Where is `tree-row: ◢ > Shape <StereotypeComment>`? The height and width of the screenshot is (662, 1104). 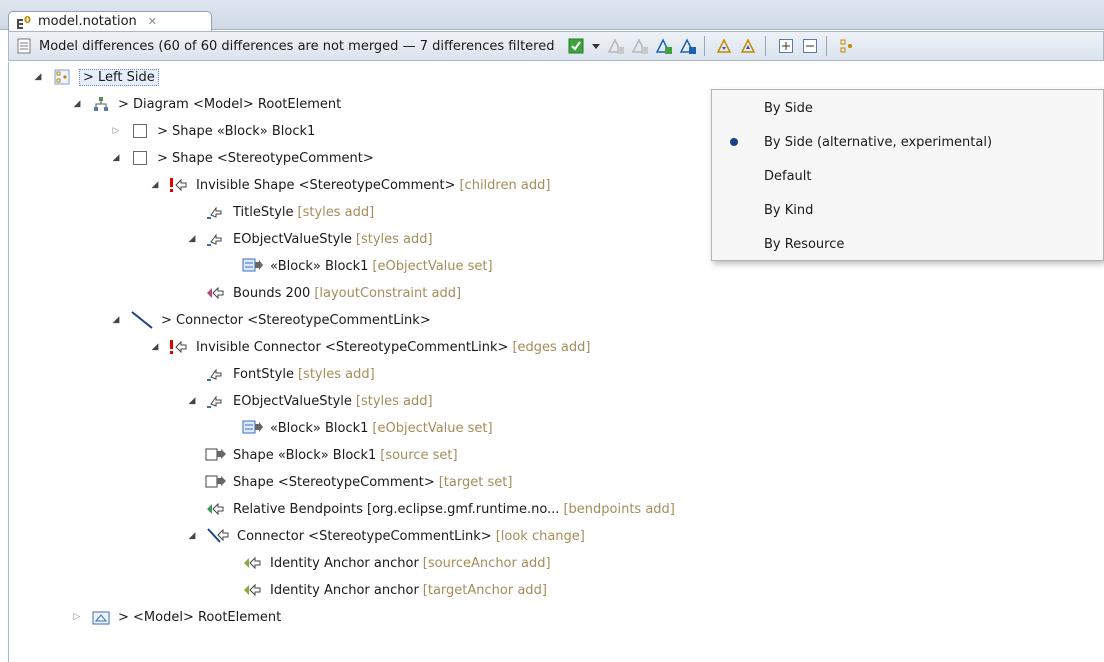
tree-row: ◢ > Shape <StereotypeComment> is located at coordinates (241, 158).